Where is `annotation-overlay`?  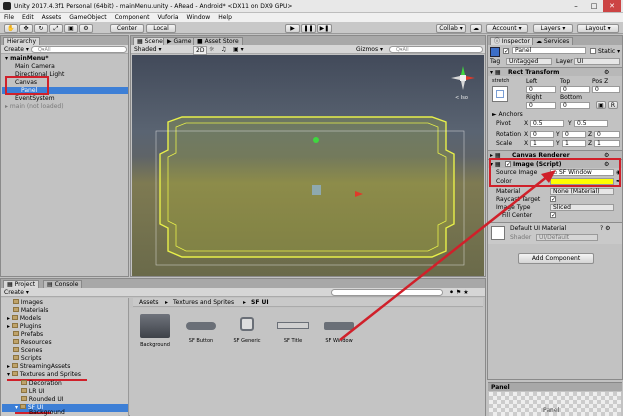
annotation-overlay is located at coordinates (447, 255).